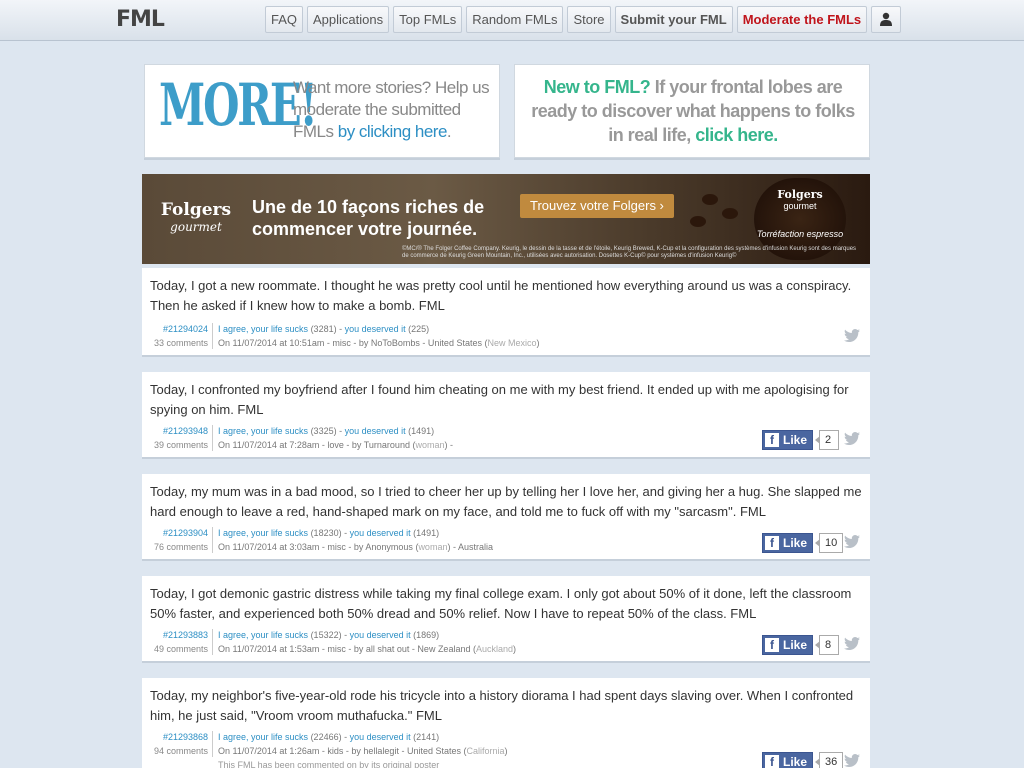 The image size is (1024, 768). Describe the element at coordinates (428, 19) in the screenshot. I see `nav-top-fmls: Top FMLs` at that location.